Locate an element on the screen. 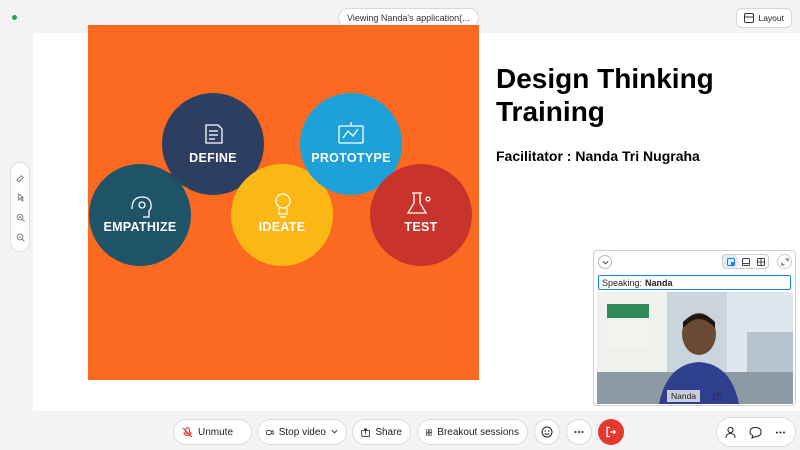  layout-button-label: Layout is located at coordinates (771, 18).